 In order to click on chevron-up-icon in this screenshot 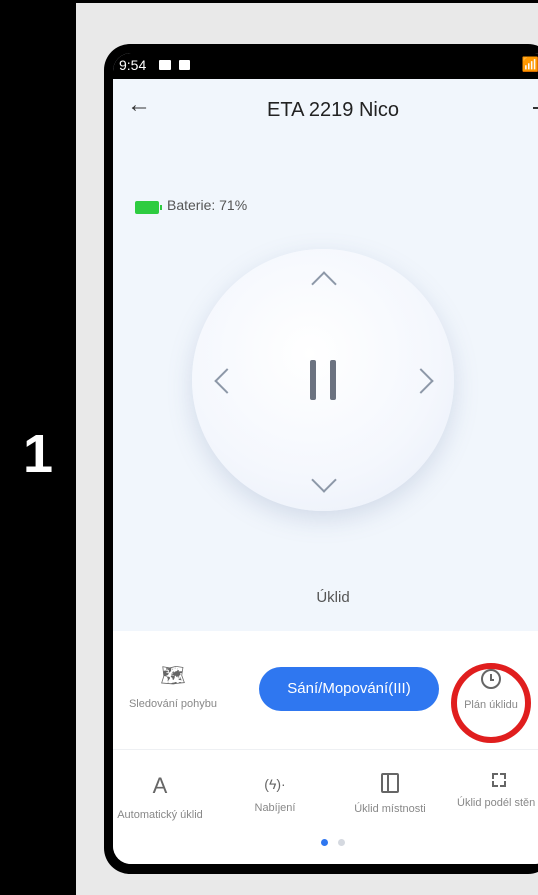, I will do `click(324, 284)`.